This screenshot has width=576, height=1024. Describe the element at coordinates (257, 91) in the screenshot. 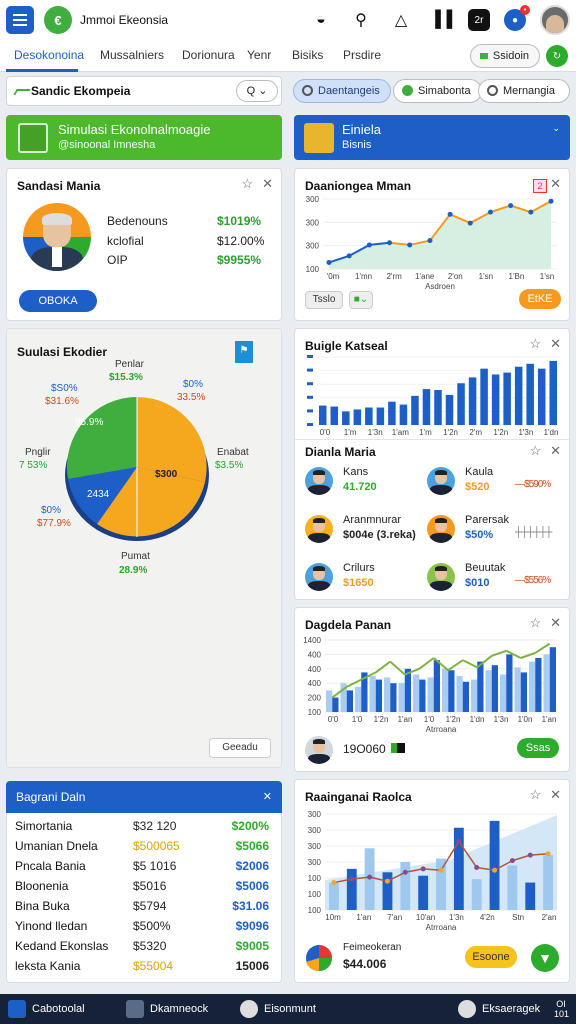

I see `filter-search-dropdown: Q ⌄` at that location.